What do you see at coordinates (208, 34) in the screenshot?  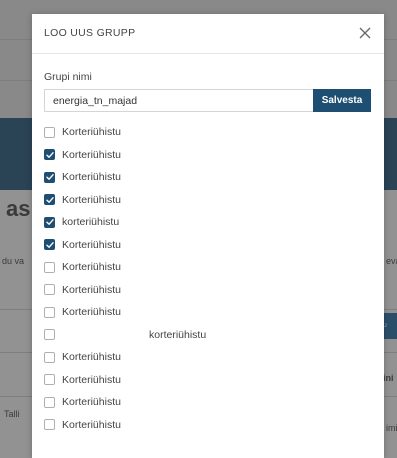 I see `modal-header: LOO UUS GRUPP` at bounding box center [208, 34].